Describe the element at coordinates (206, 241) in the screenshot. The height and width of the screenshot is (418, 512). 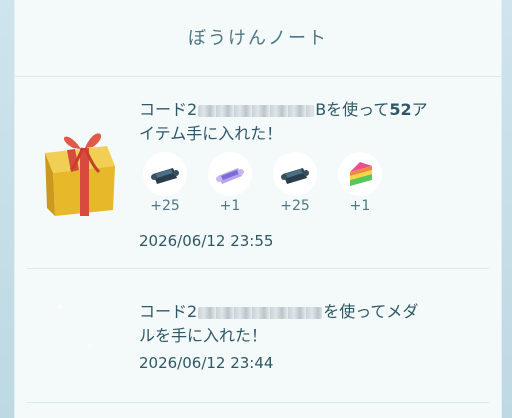
I see `timestamp: 2026/06/12 23:55` at that location.